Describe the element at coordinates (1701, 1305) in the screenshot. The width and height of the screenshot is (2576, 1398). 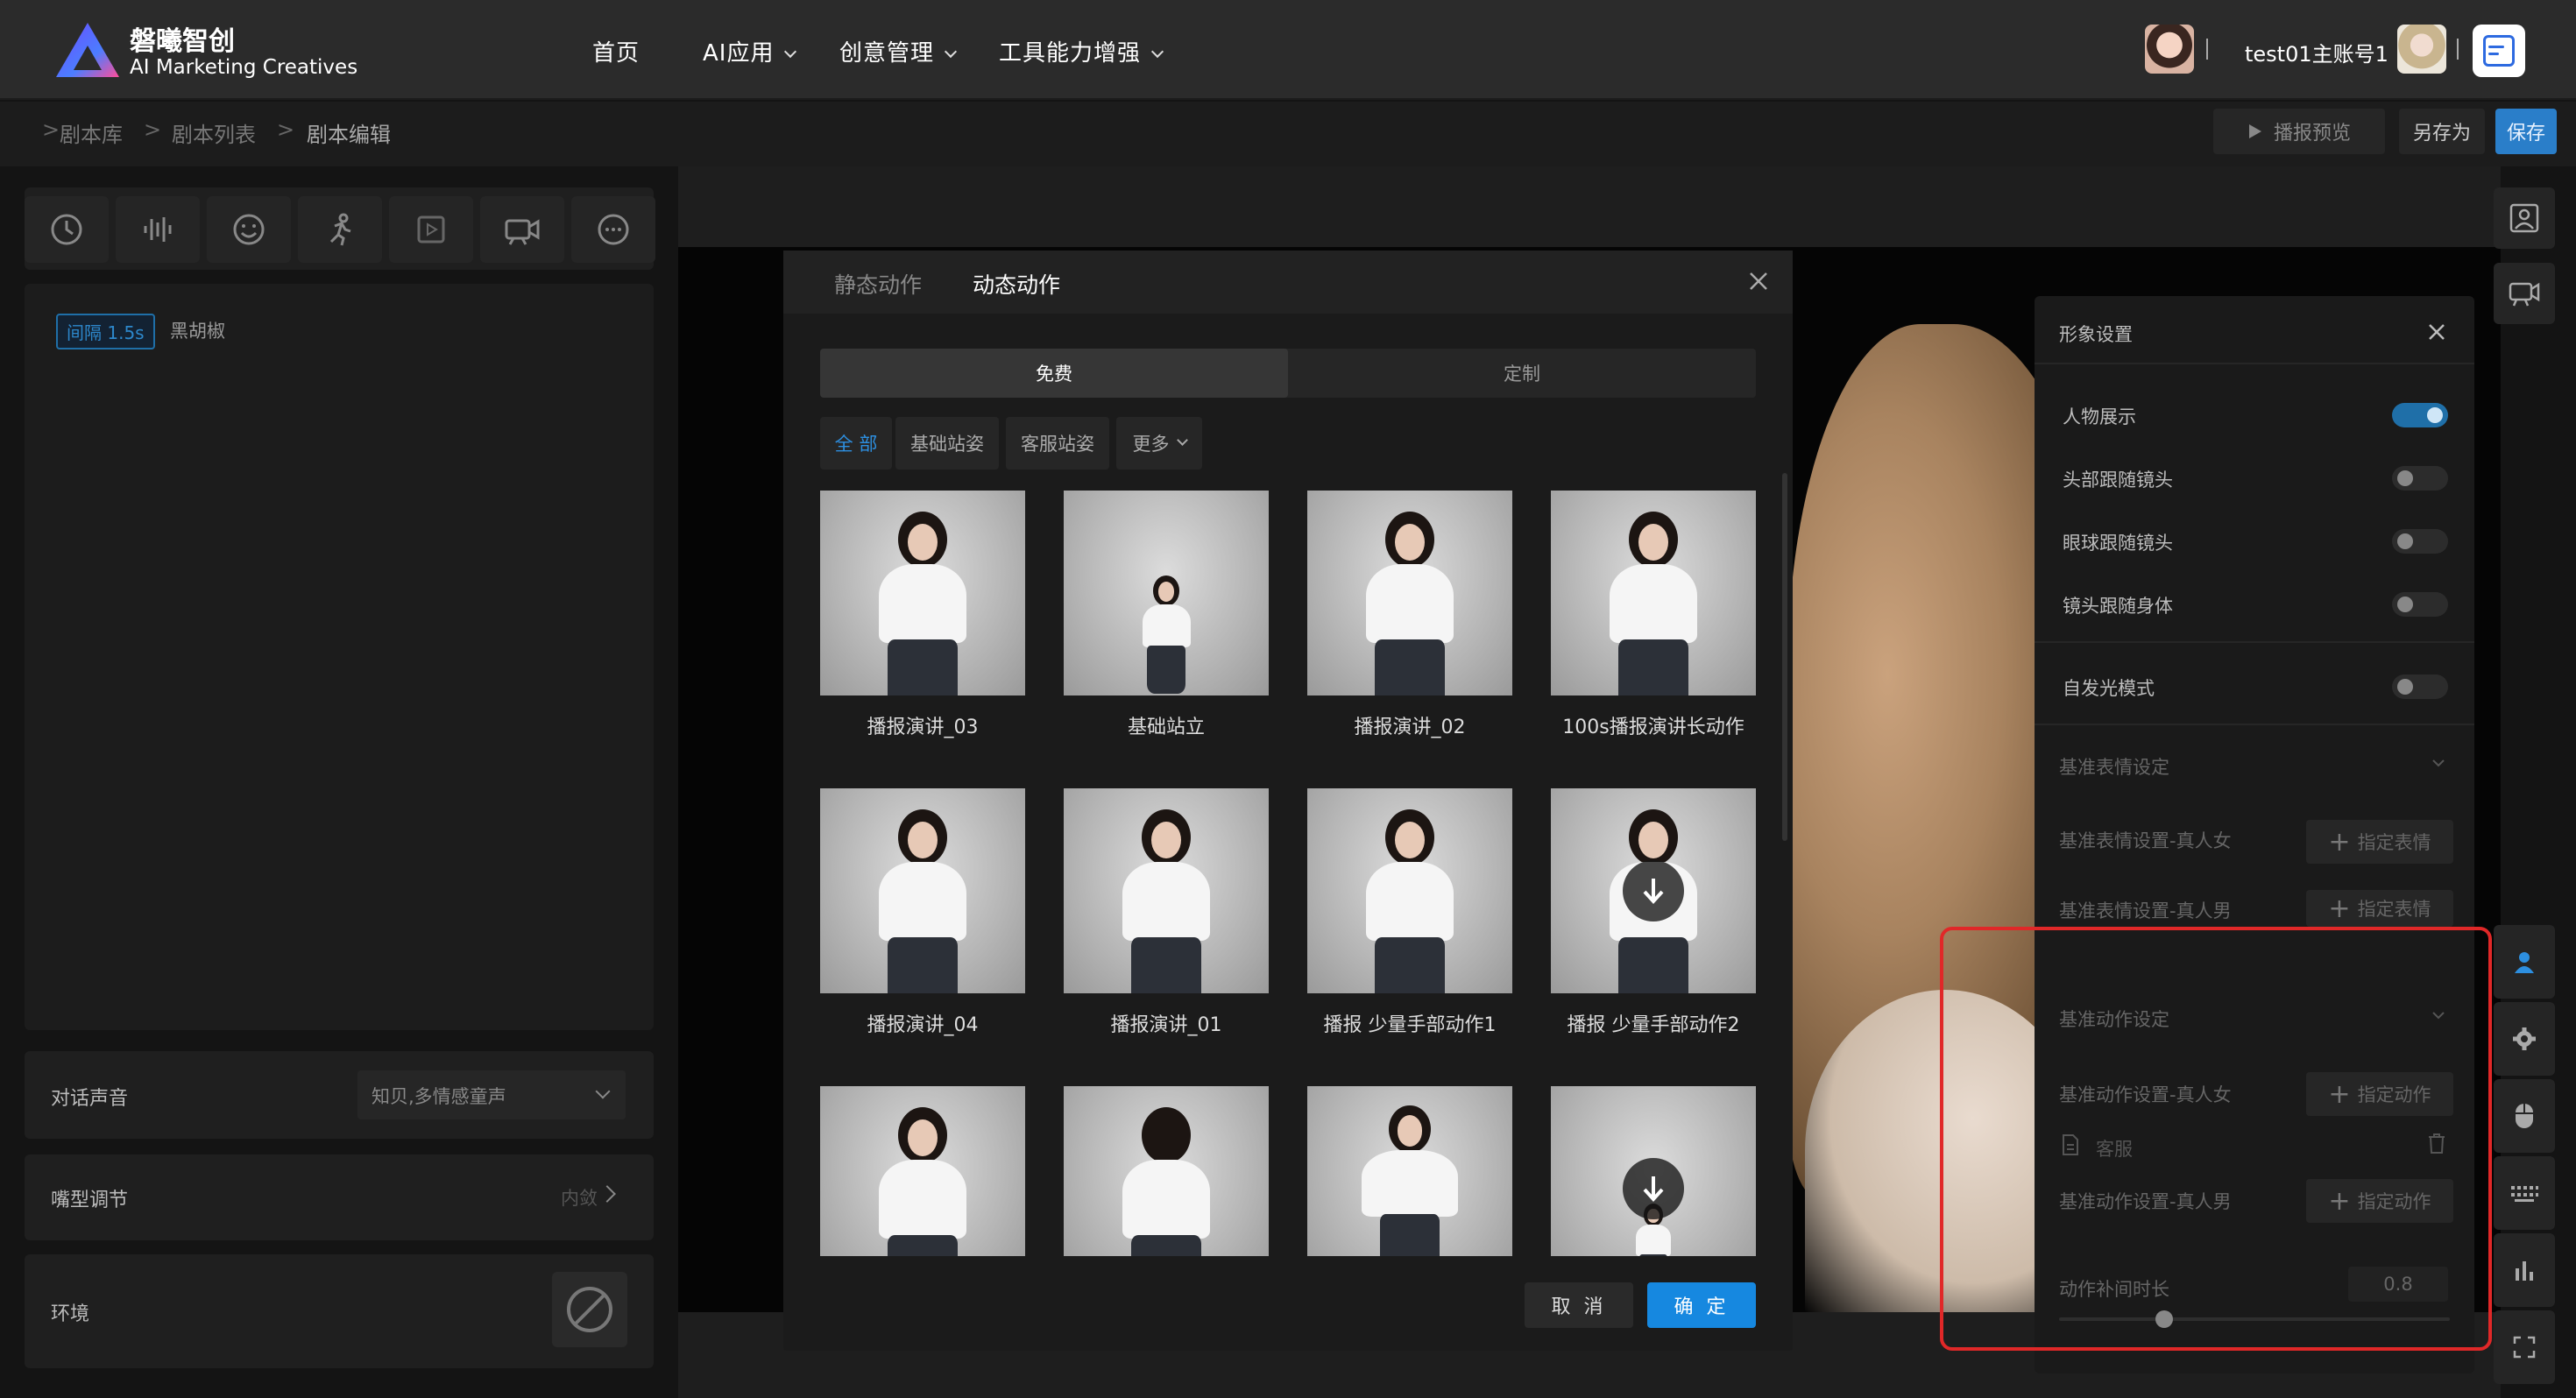
I see `confirm-button: 确 定` at that location.